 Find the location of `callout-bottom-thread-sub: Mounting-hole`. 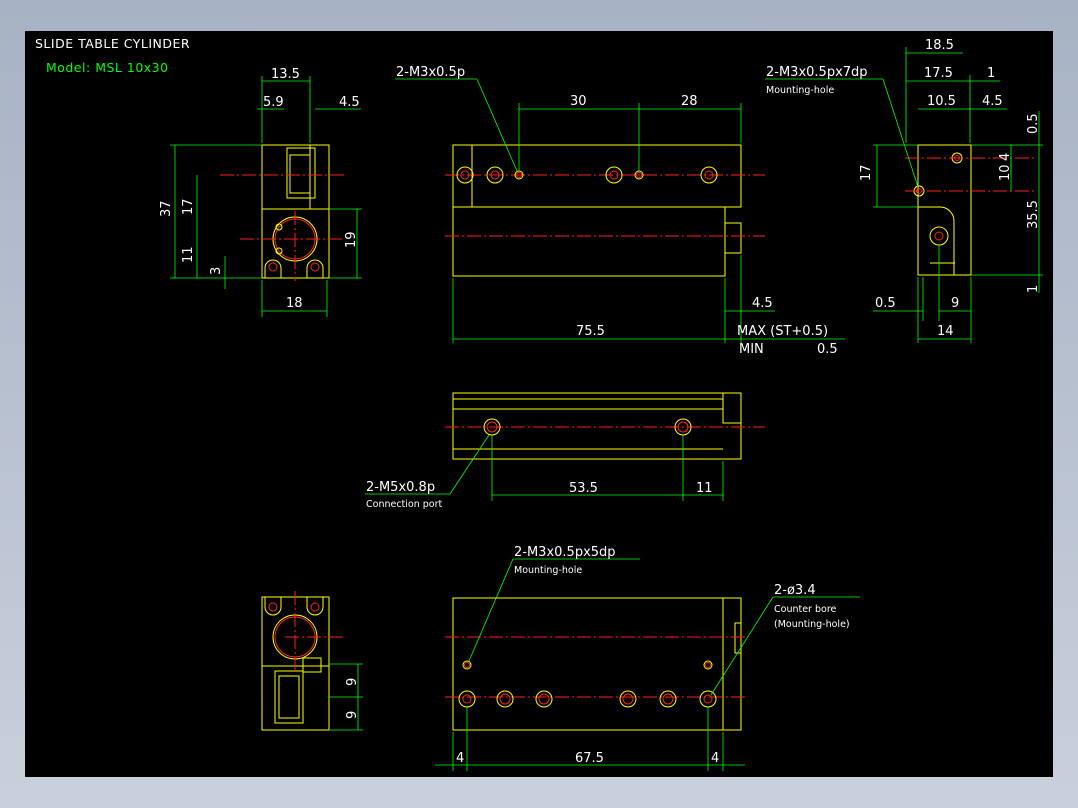

callout-bottom-thread-sub: Mounting-hole is located at coordinates (548, 570).